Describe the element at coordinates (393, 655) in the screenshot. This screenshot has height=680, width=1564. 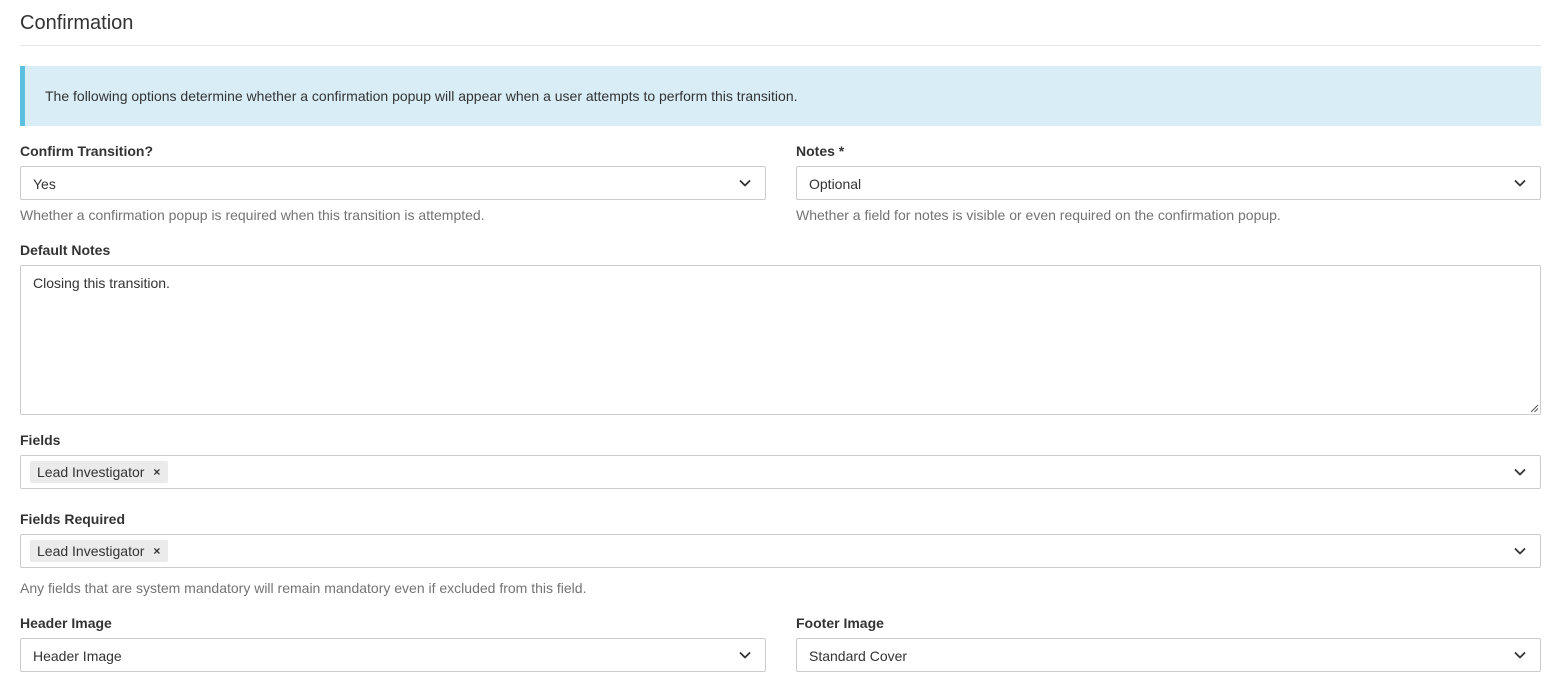
I see `header-image-select: Header Image` at that location.